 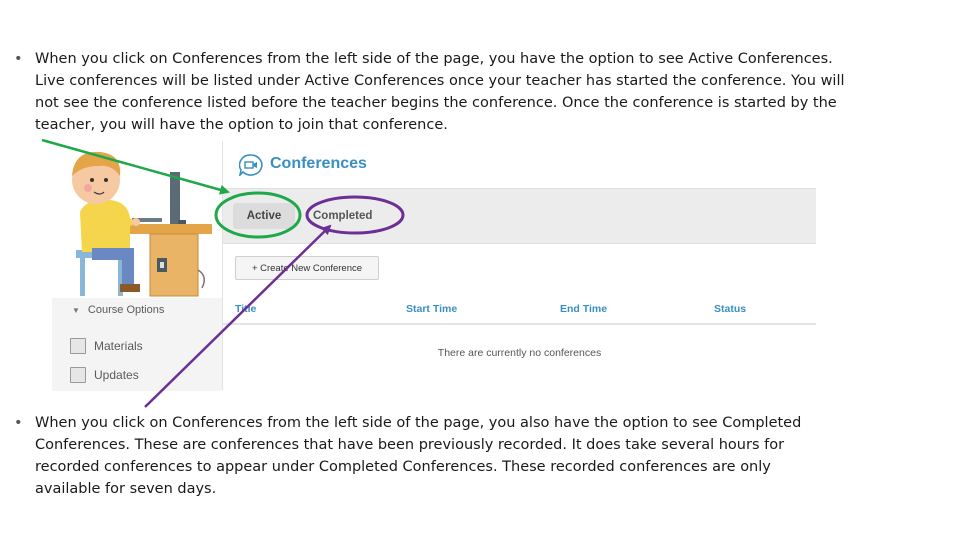 What do you see at coordinates (78, 375) in the screenshot?
I see `updates-icon` at bounding box center [78, 375].